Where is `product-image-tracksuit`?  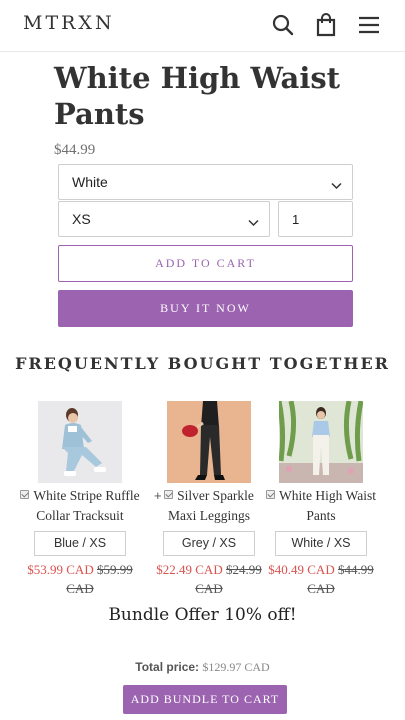
product-image-tracksuit is located at coordinates (80, 442).